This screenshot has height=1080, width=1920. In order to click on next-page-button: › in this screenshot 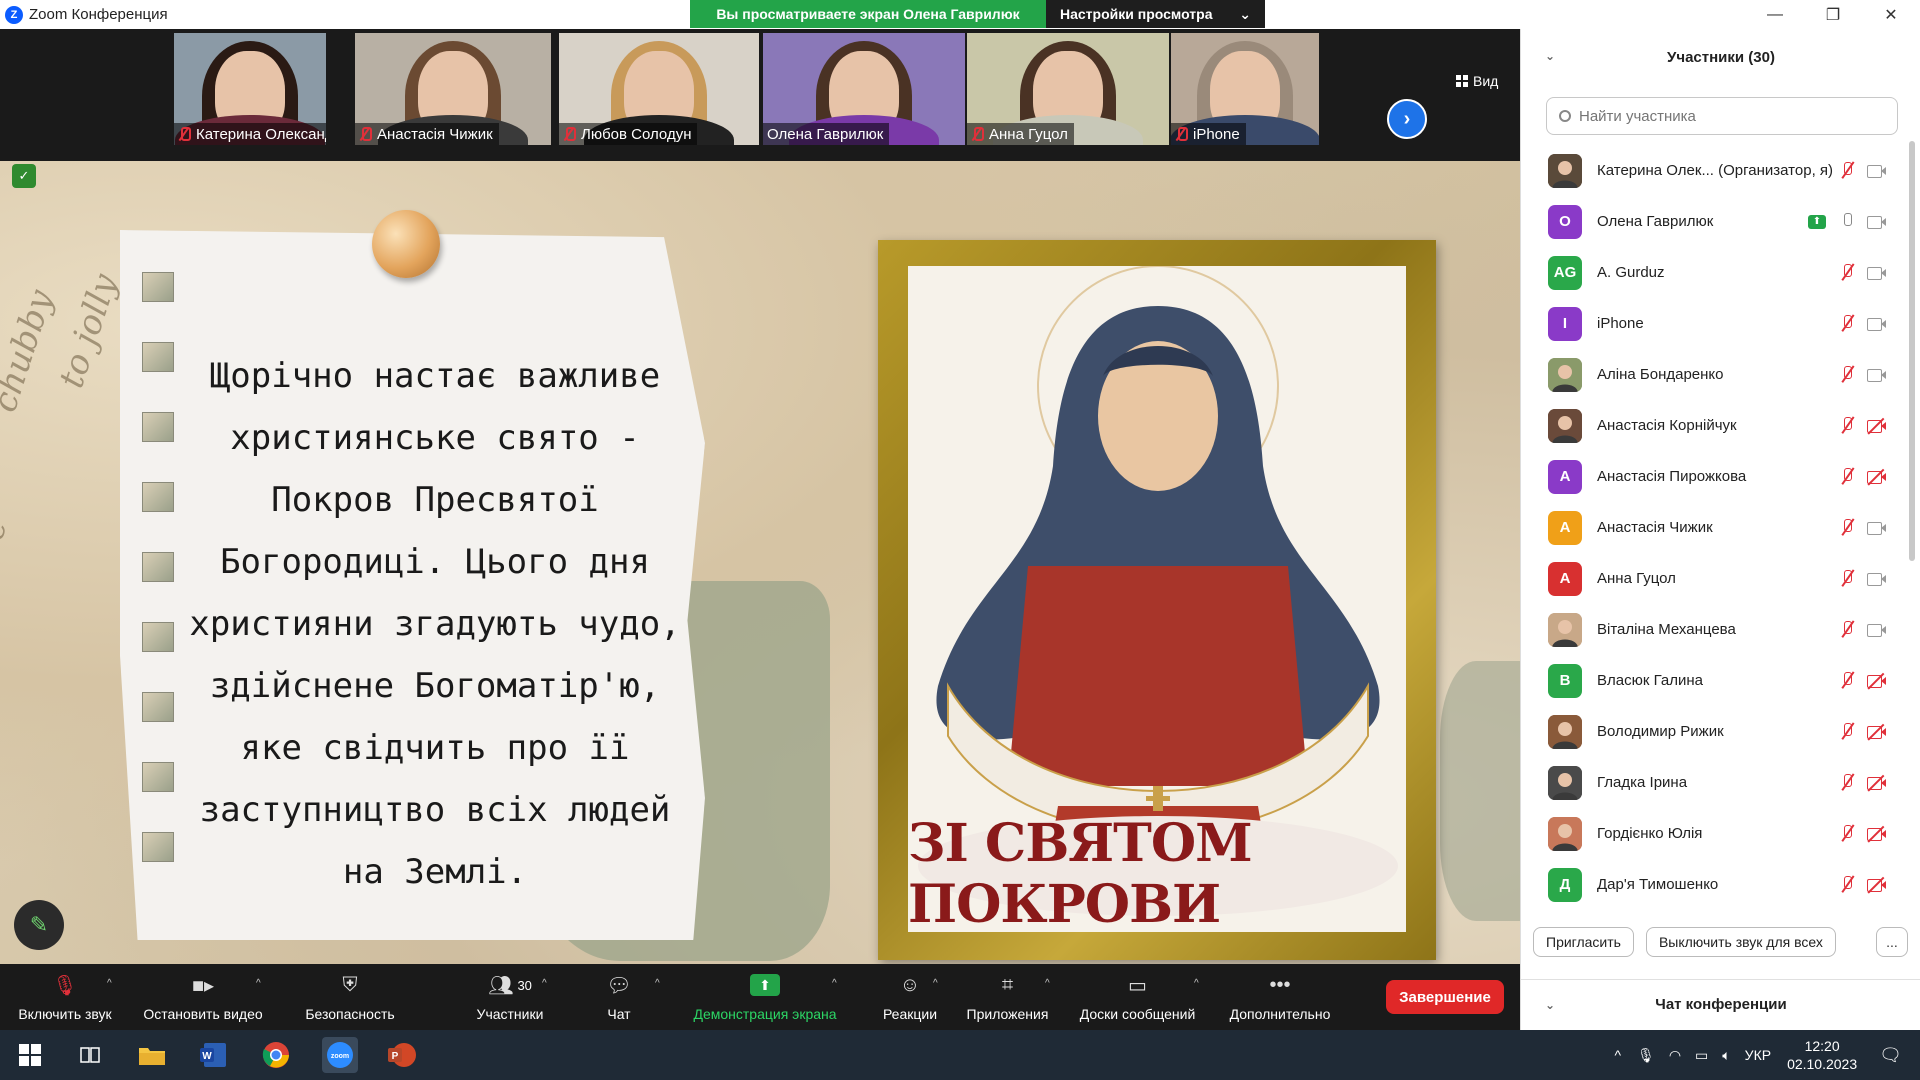, I will do `click(1407, 119)`.